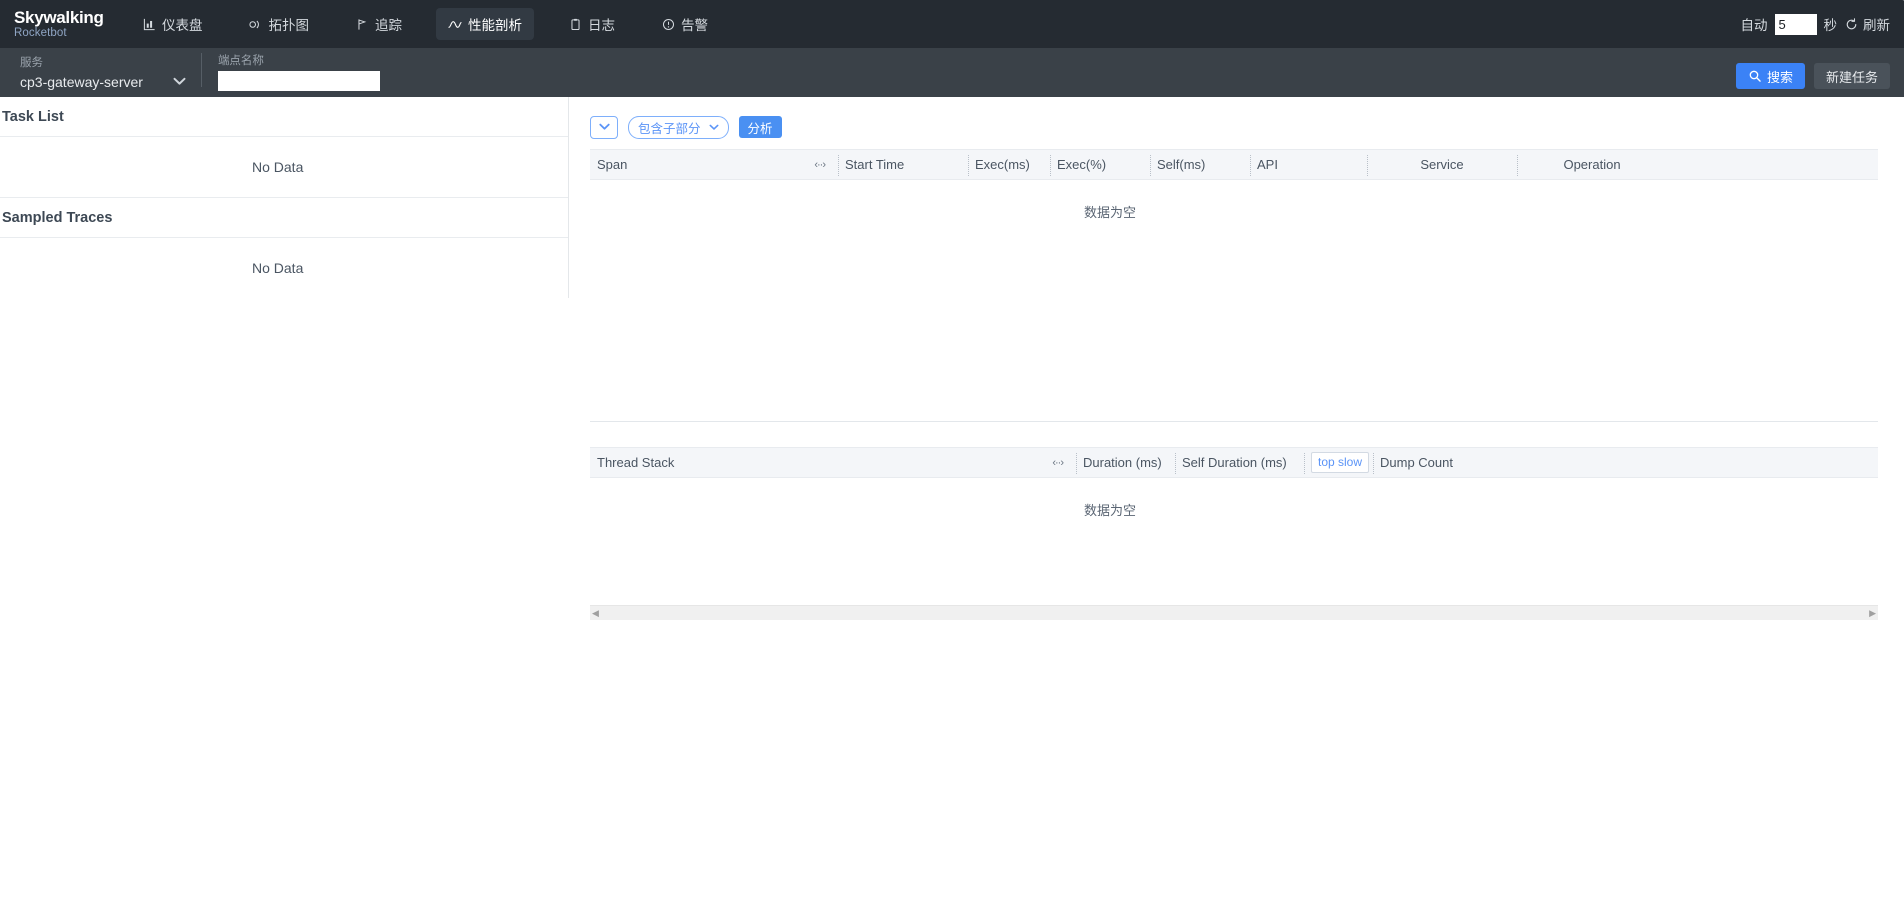 Image resolution: width=1904 pixels, height=904 pixels. Describe the element at coordinates (1002, 164) in the screenshot. I see `col-label-exec-ms: Exec(ms)` at that location.